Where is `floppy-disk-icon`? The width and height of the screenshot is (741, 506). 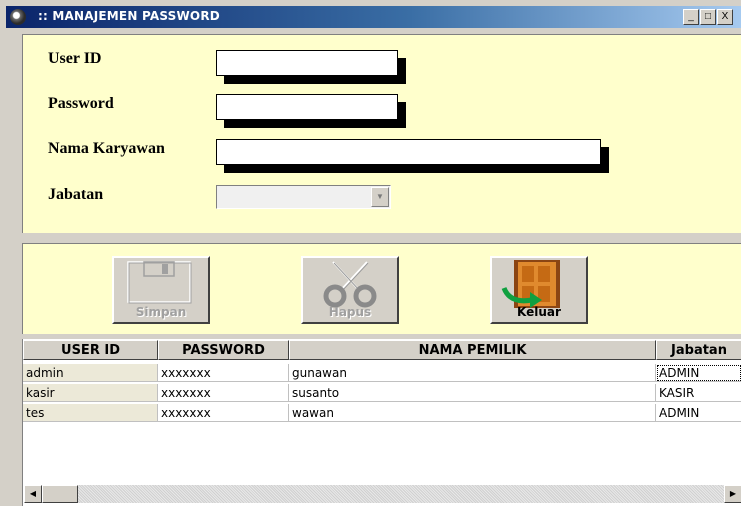
floppy-disk-icon is located at coordinates (159, 282).